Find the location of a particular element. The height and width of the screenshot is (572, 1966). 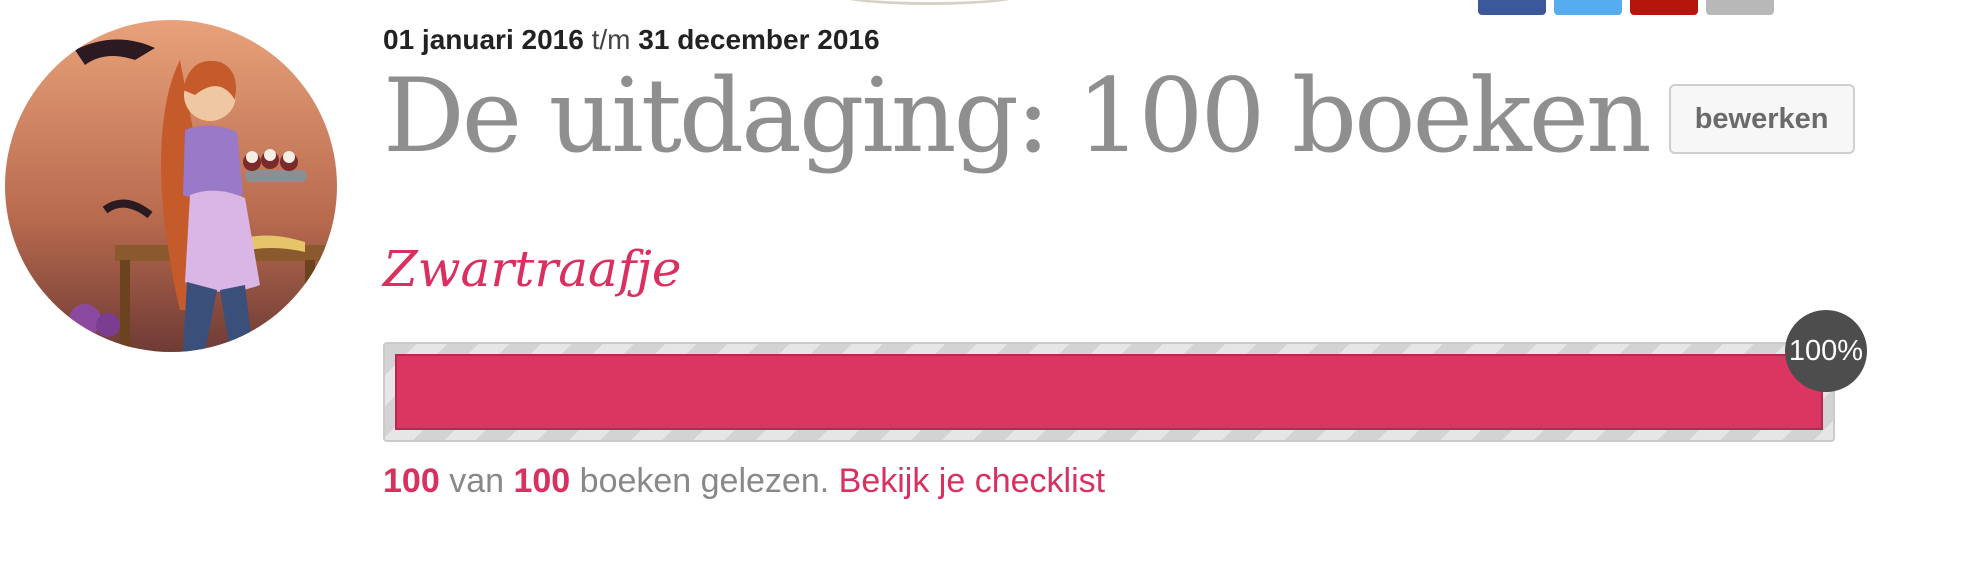

user-name-link: Zwartraafje is located at coordinates (532, 269).